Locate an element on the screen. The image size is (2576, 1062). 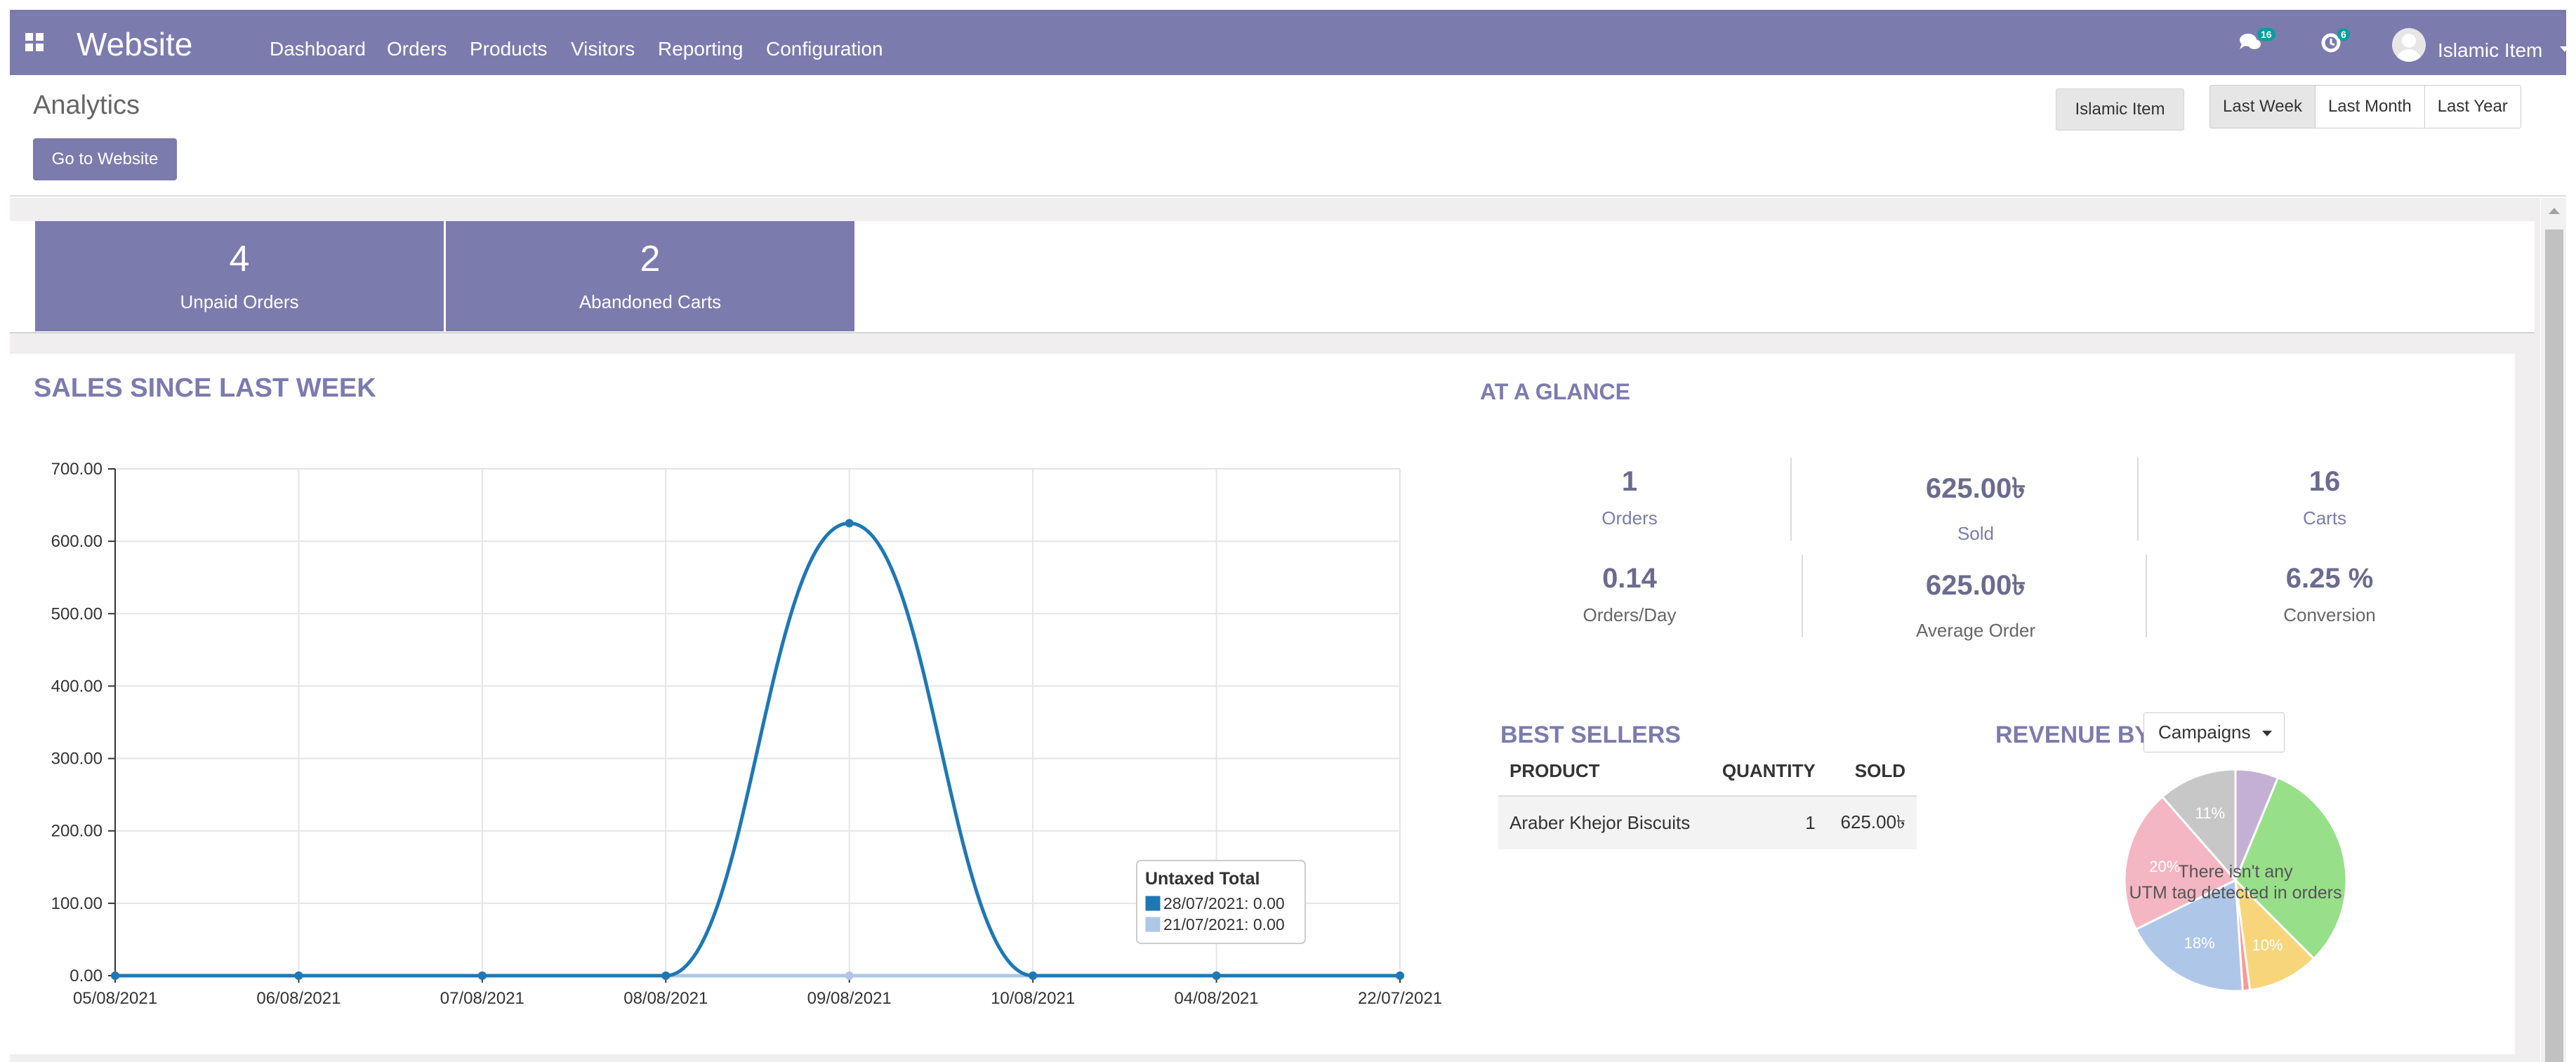
period-selector: Last Week Last Month Last Year is located at coordinates (2365, 106).